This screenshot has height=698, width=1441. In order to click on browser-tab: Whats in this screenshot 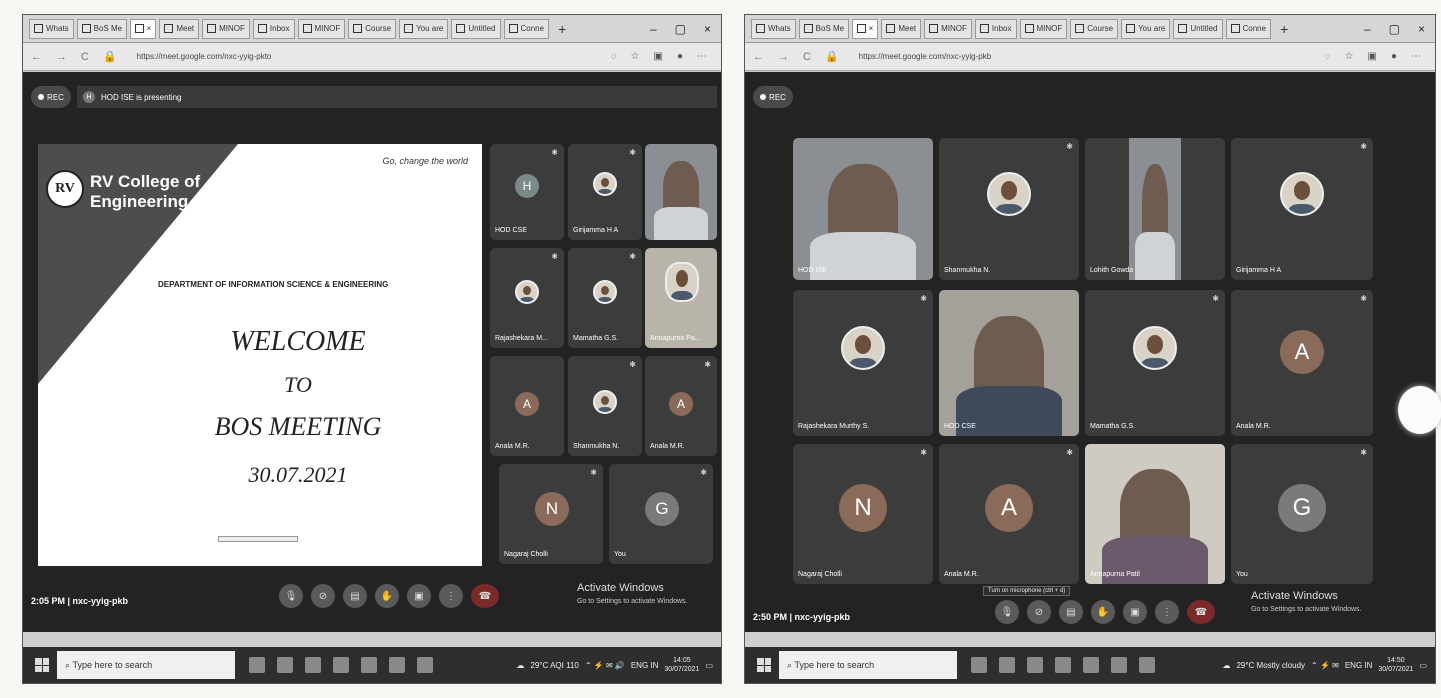, I will do `click(51, 28)`.